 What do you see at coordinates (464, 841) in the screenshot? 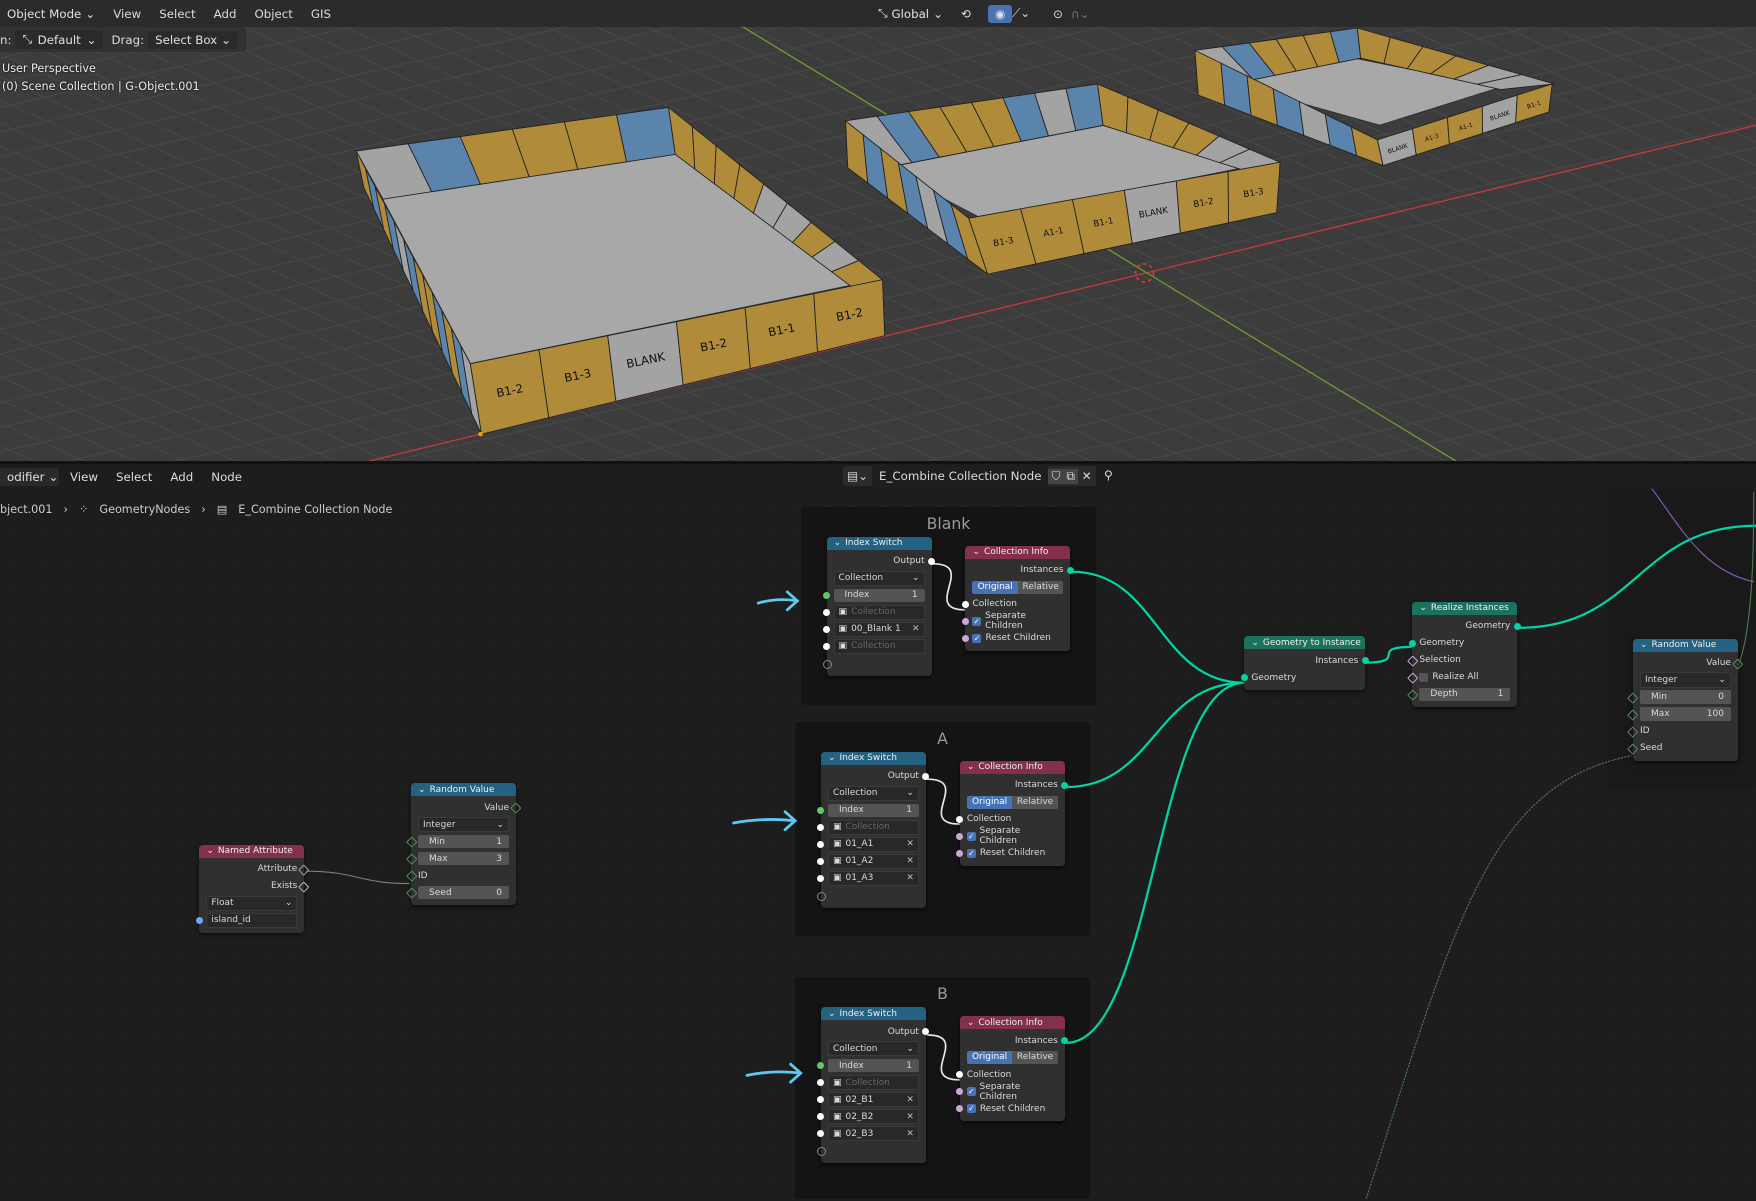
I see `number-field-min: Min 1` at bounding box center [464, 841].